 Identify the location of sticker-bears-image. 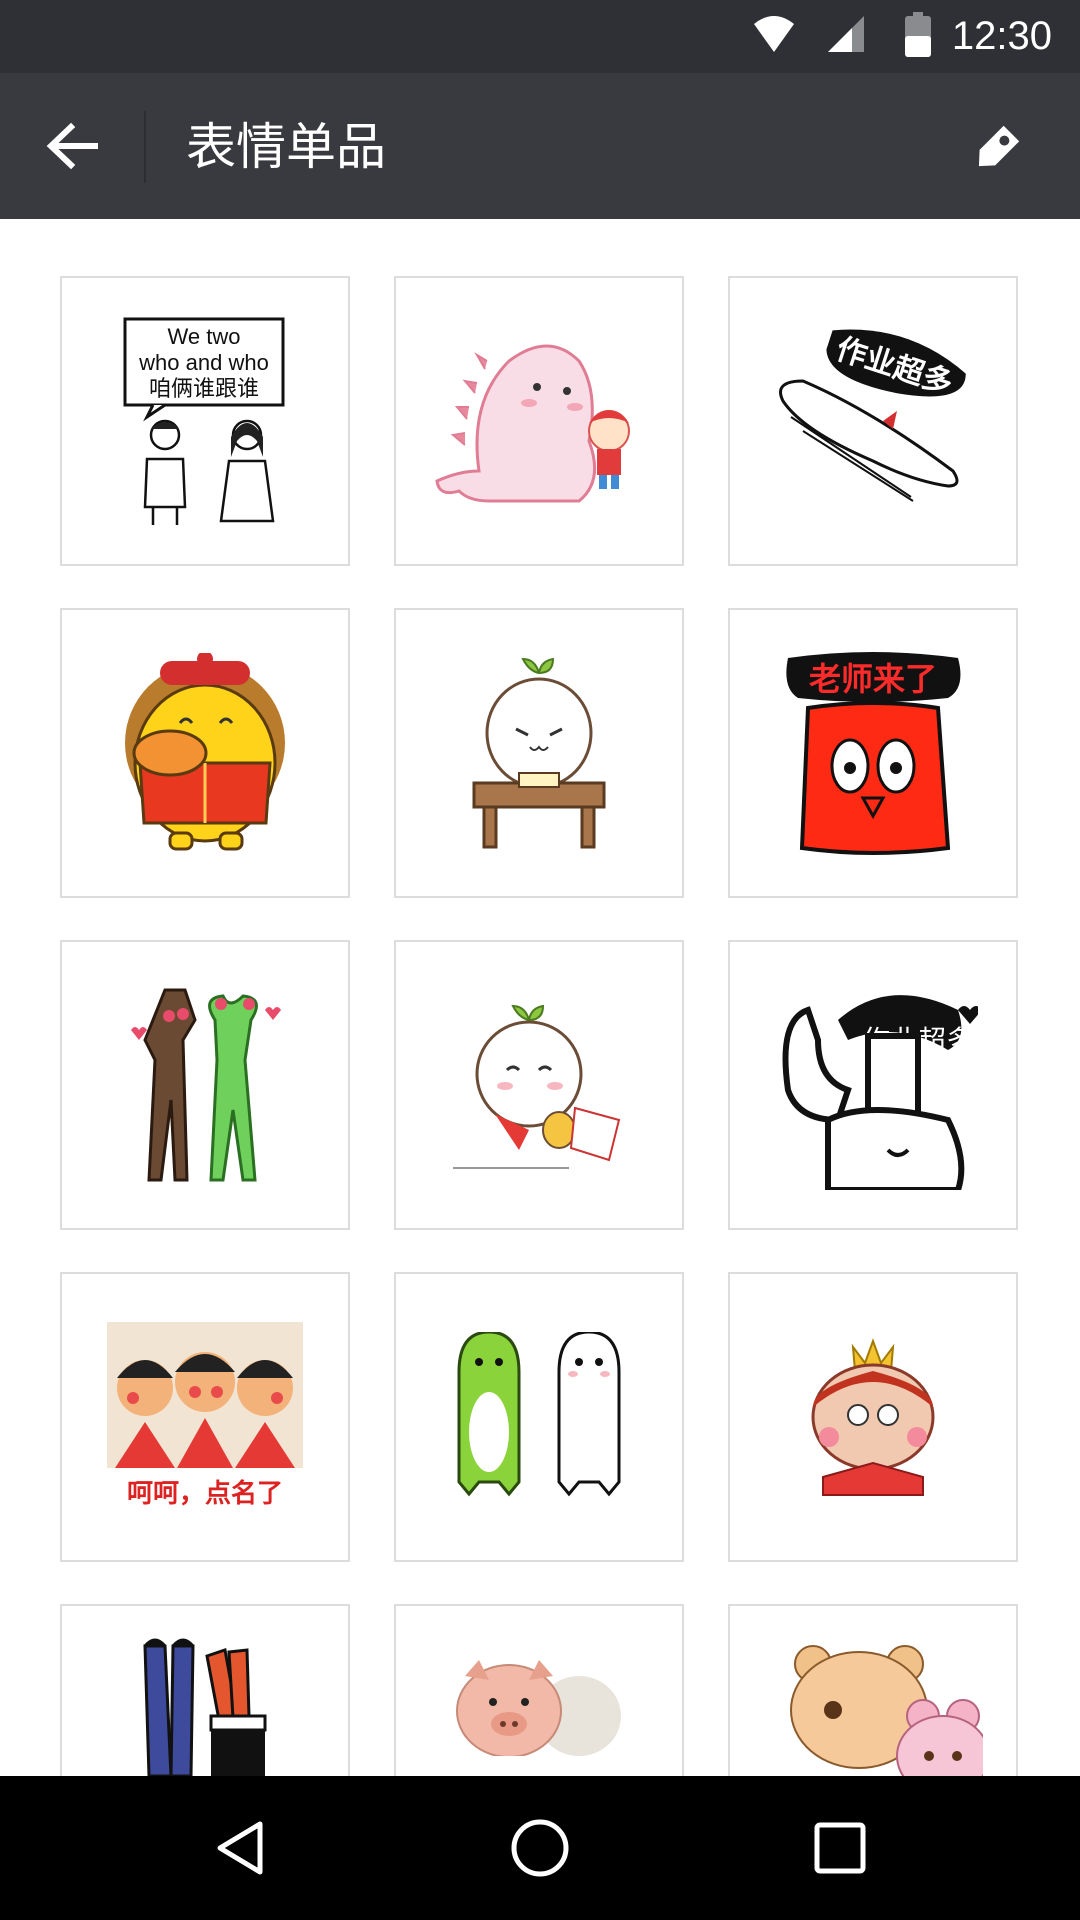
(886, 1710).